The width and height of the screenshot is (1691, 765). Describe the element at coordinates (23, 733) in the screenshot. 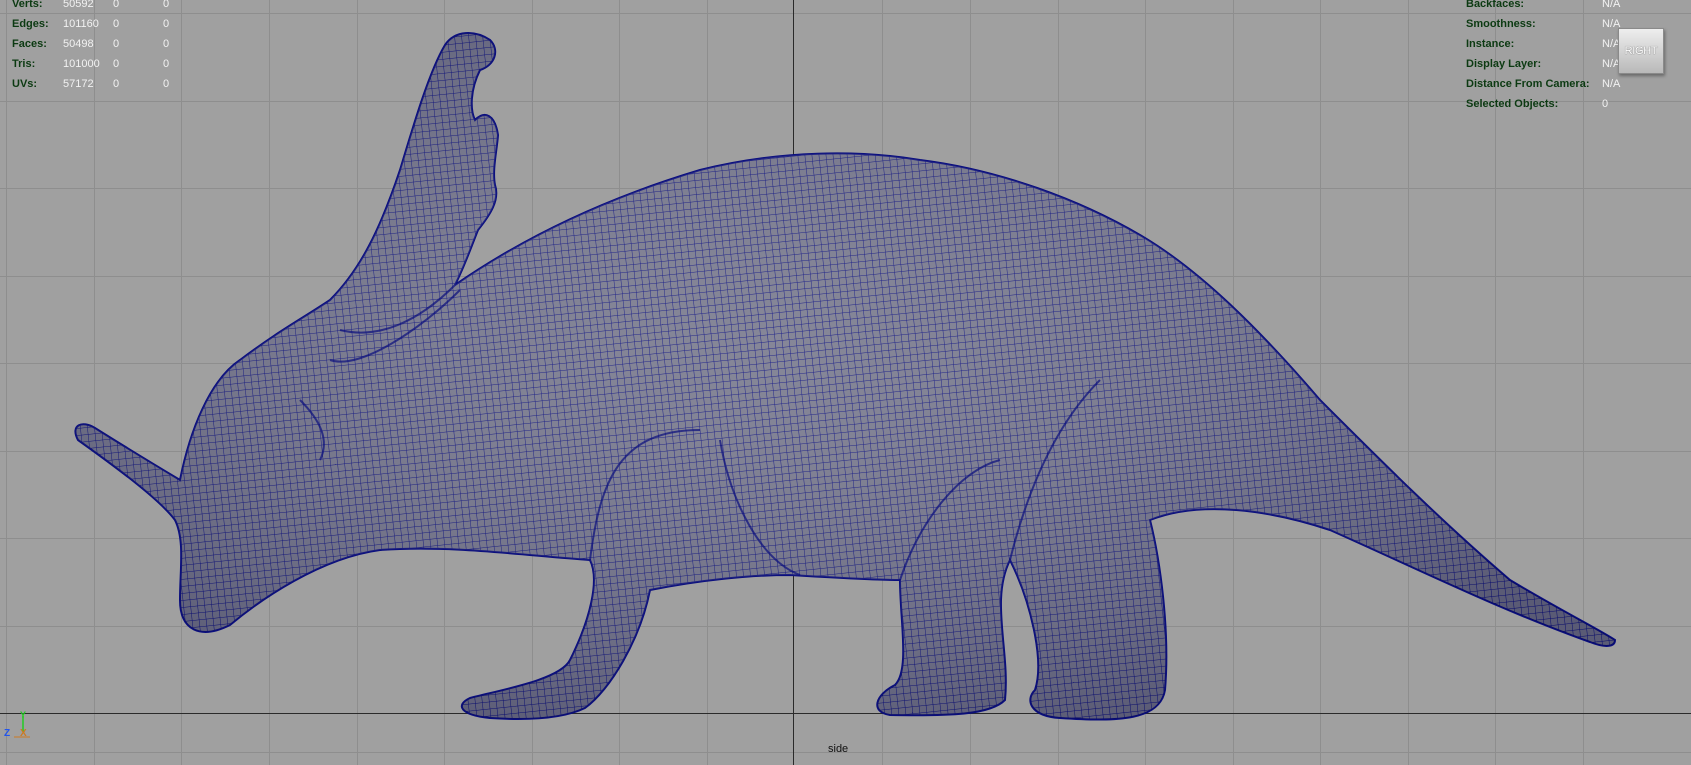

I see `axis-x-label: X` at that location.